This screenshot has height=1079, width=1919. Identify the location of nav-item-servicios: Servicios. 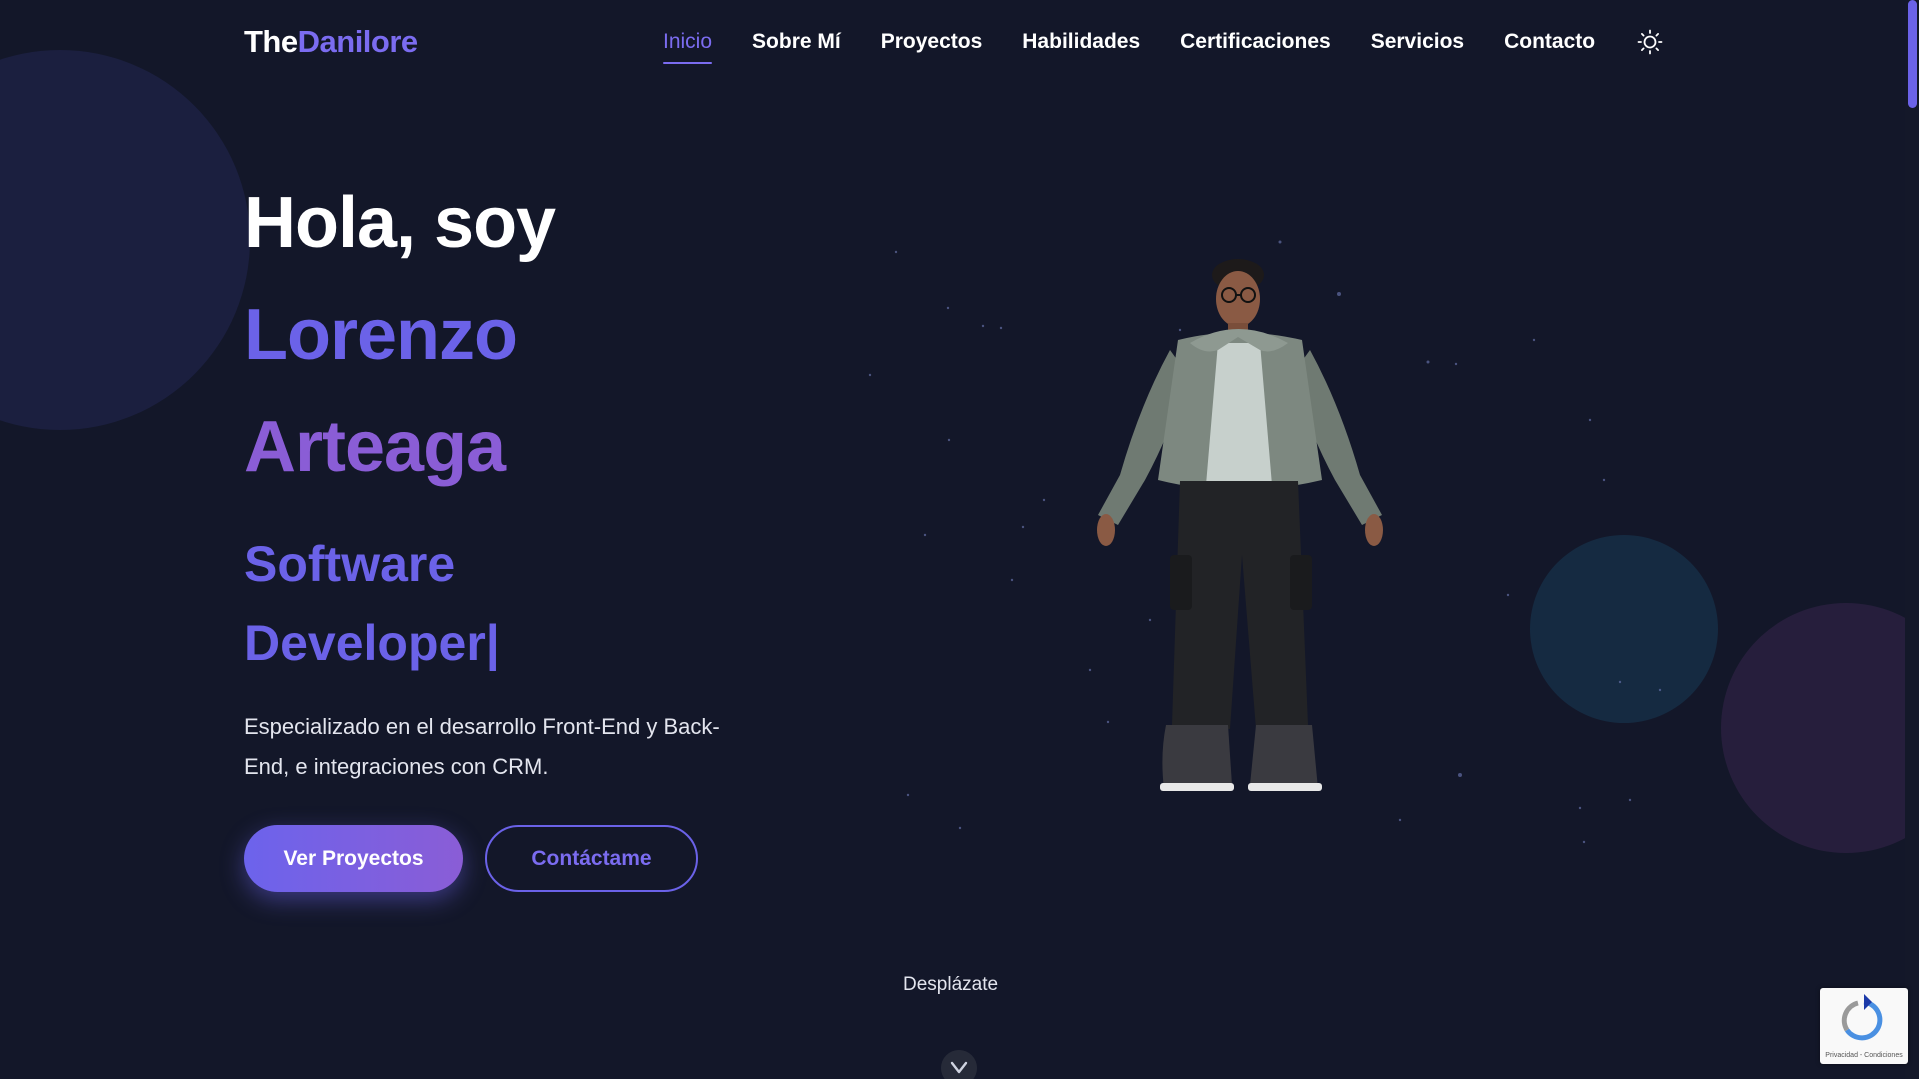
(1417, 42).